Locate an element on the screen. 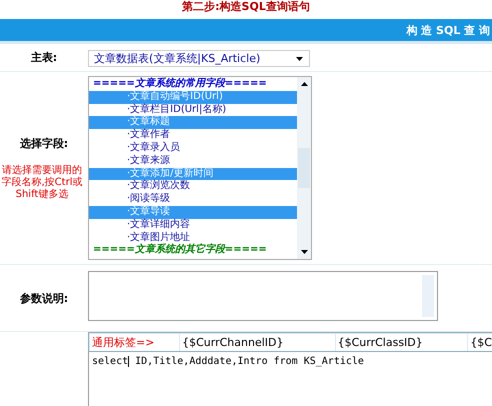  field-option: ·文章录入员 is located at coordinates (193, 148).